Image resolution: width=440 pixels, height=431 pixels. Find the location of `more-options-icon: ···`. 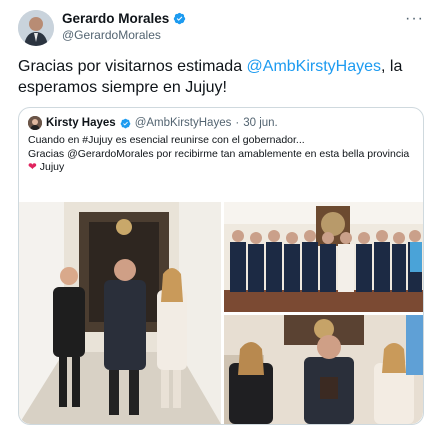

more-options-icon: ··· is located at coordinates (414, 19).